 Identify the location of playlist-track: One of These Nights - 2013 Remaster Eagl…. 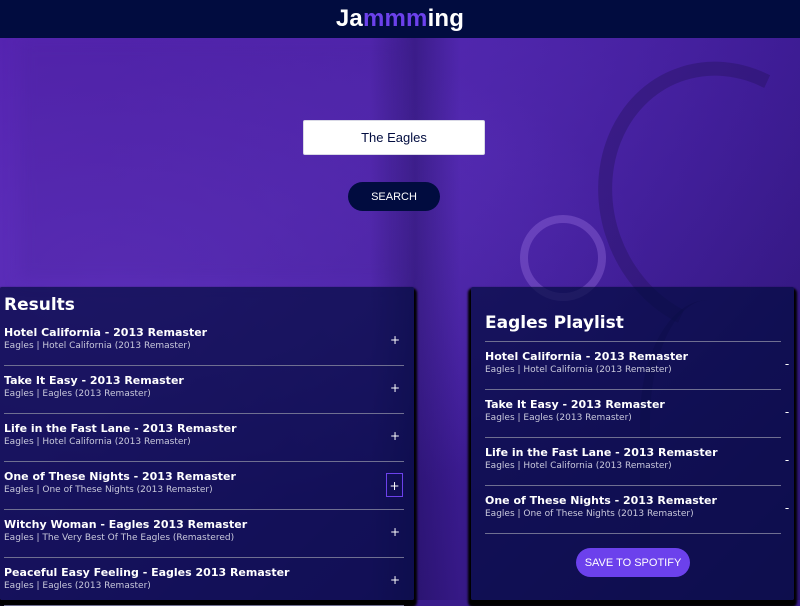
(637, 510).